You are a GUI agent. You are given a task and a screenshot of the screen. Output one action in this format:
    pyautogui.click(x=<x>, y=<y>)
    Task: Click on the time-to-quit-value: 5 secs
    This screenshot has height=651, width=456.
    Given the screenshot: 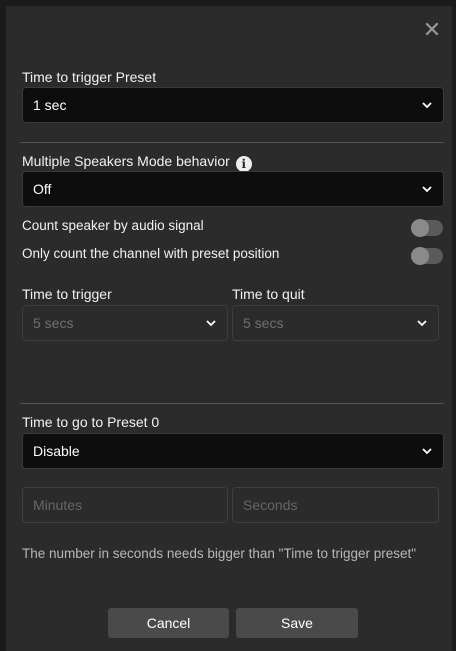 What is the action you would take?
    pyautogui.click(x=263, y=323)
    